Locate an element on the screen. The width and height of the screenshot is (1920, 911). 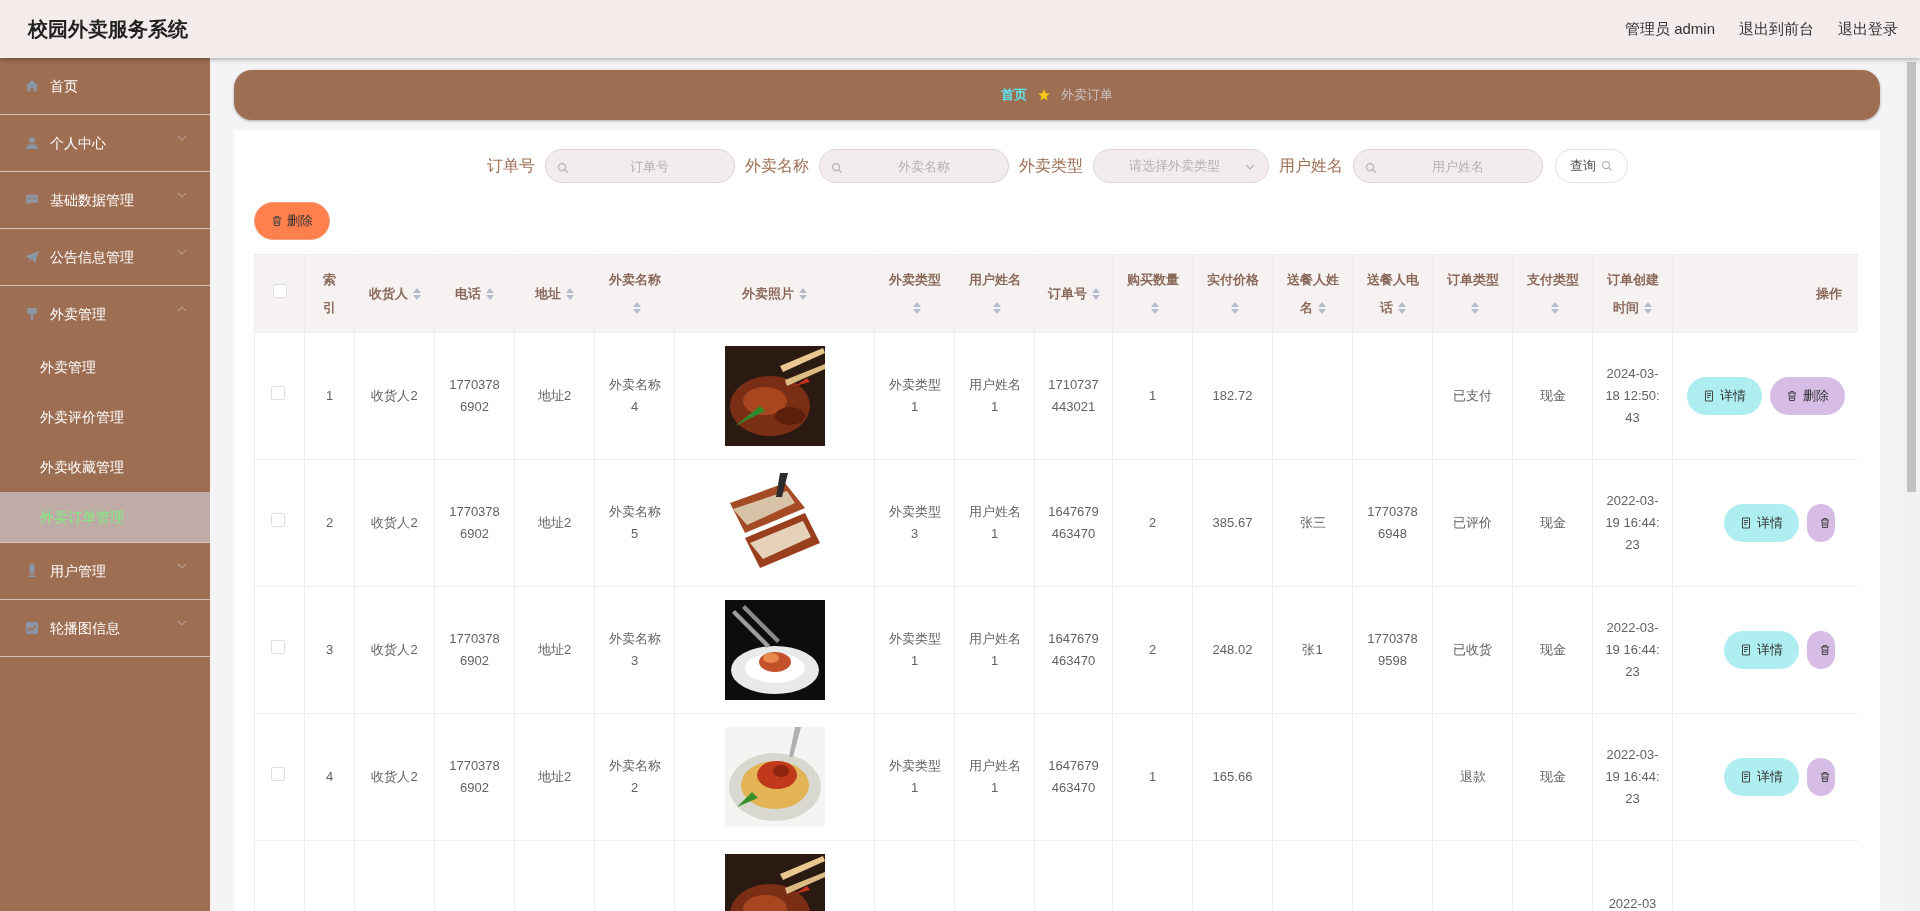
sidebar-item: 个人中心 is located at coordinates (105, 143).